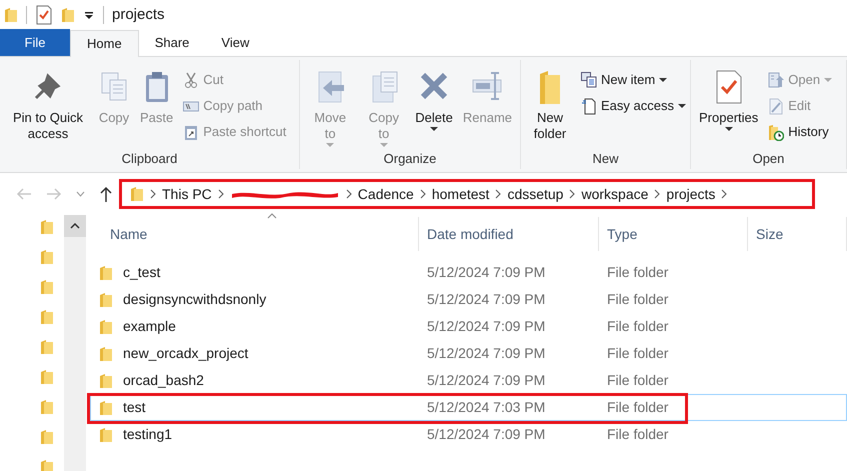  Describe the element at coordinates (80, 194) in the screenshot. I see `chevron-down-icon` at that location.